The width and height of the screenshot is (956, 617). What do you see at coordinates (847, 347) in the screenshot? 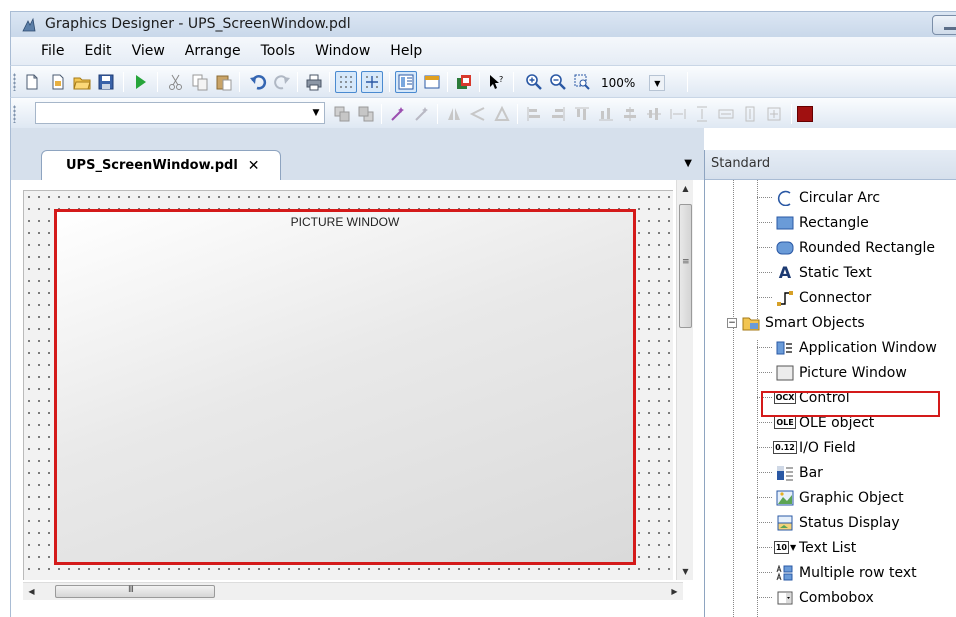
I see `tree-item-application-window: Application Window` at bounding box center [847, 347].